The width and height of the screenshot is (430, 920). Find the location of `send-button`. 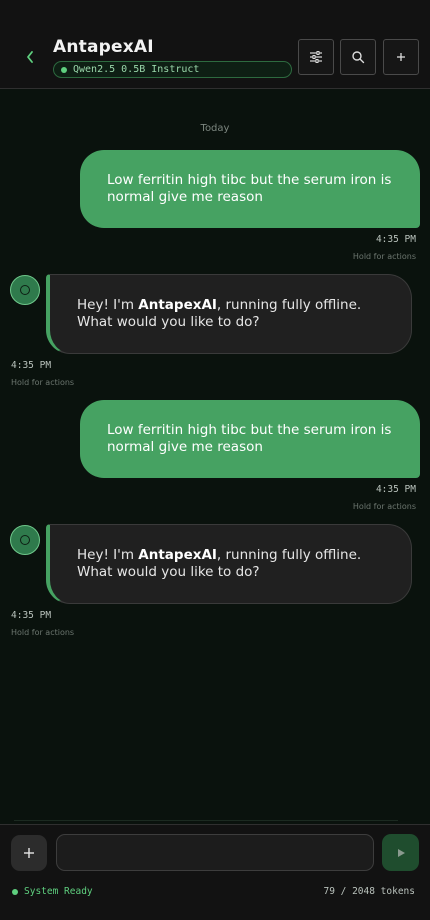

send-button is located at coordinates (400, 852).